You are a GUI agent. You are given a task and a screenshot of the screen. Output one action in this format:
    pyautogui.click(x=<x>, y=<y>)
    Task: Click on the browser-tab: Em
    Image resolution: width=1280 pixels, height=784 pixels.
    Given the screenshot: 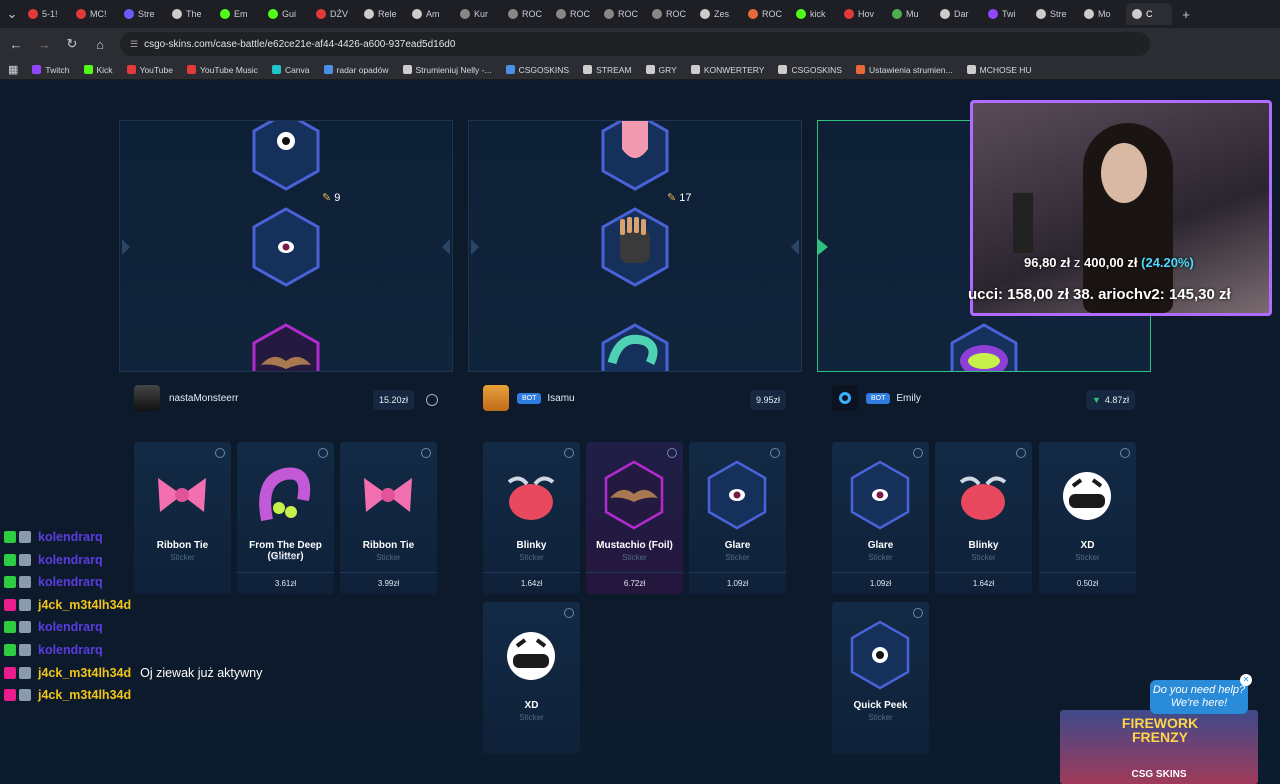 What is the action you would take?
    pyautogui.click(x=237, y=14)
    